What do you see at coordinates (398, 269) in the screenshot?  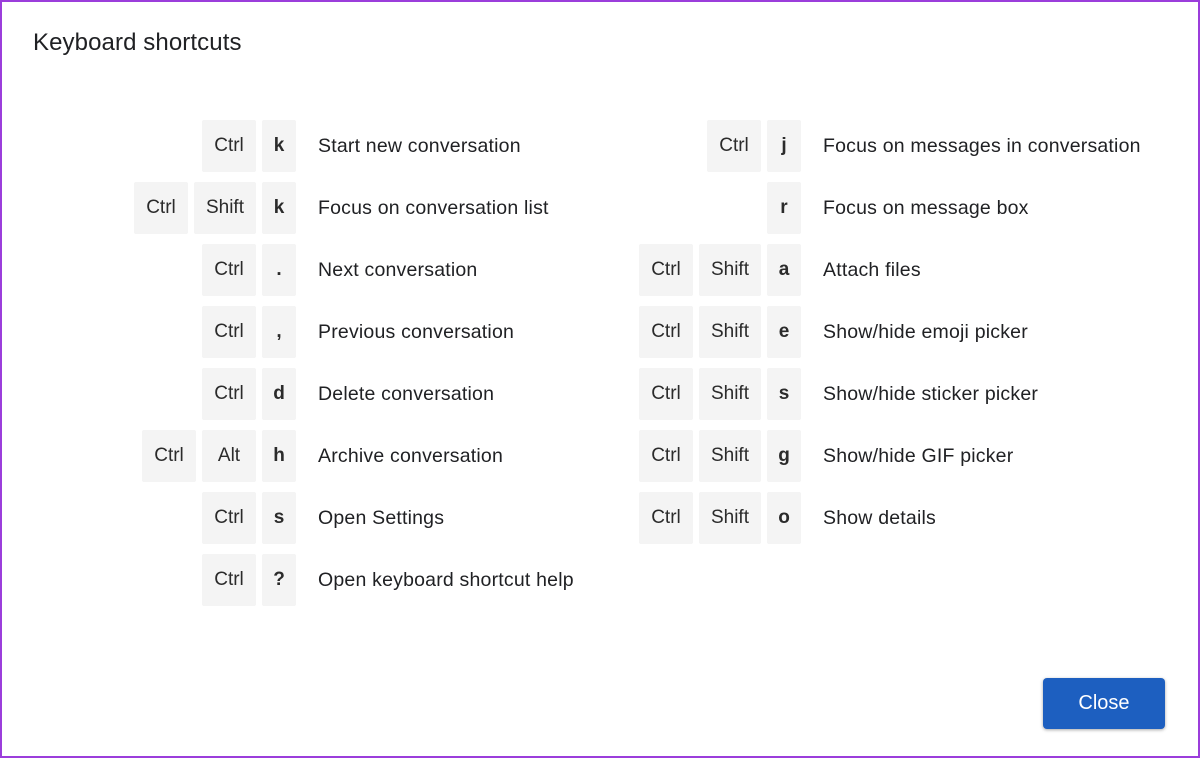 I see `shortcut-description: Next conversation` at bounding box center [398, 269].